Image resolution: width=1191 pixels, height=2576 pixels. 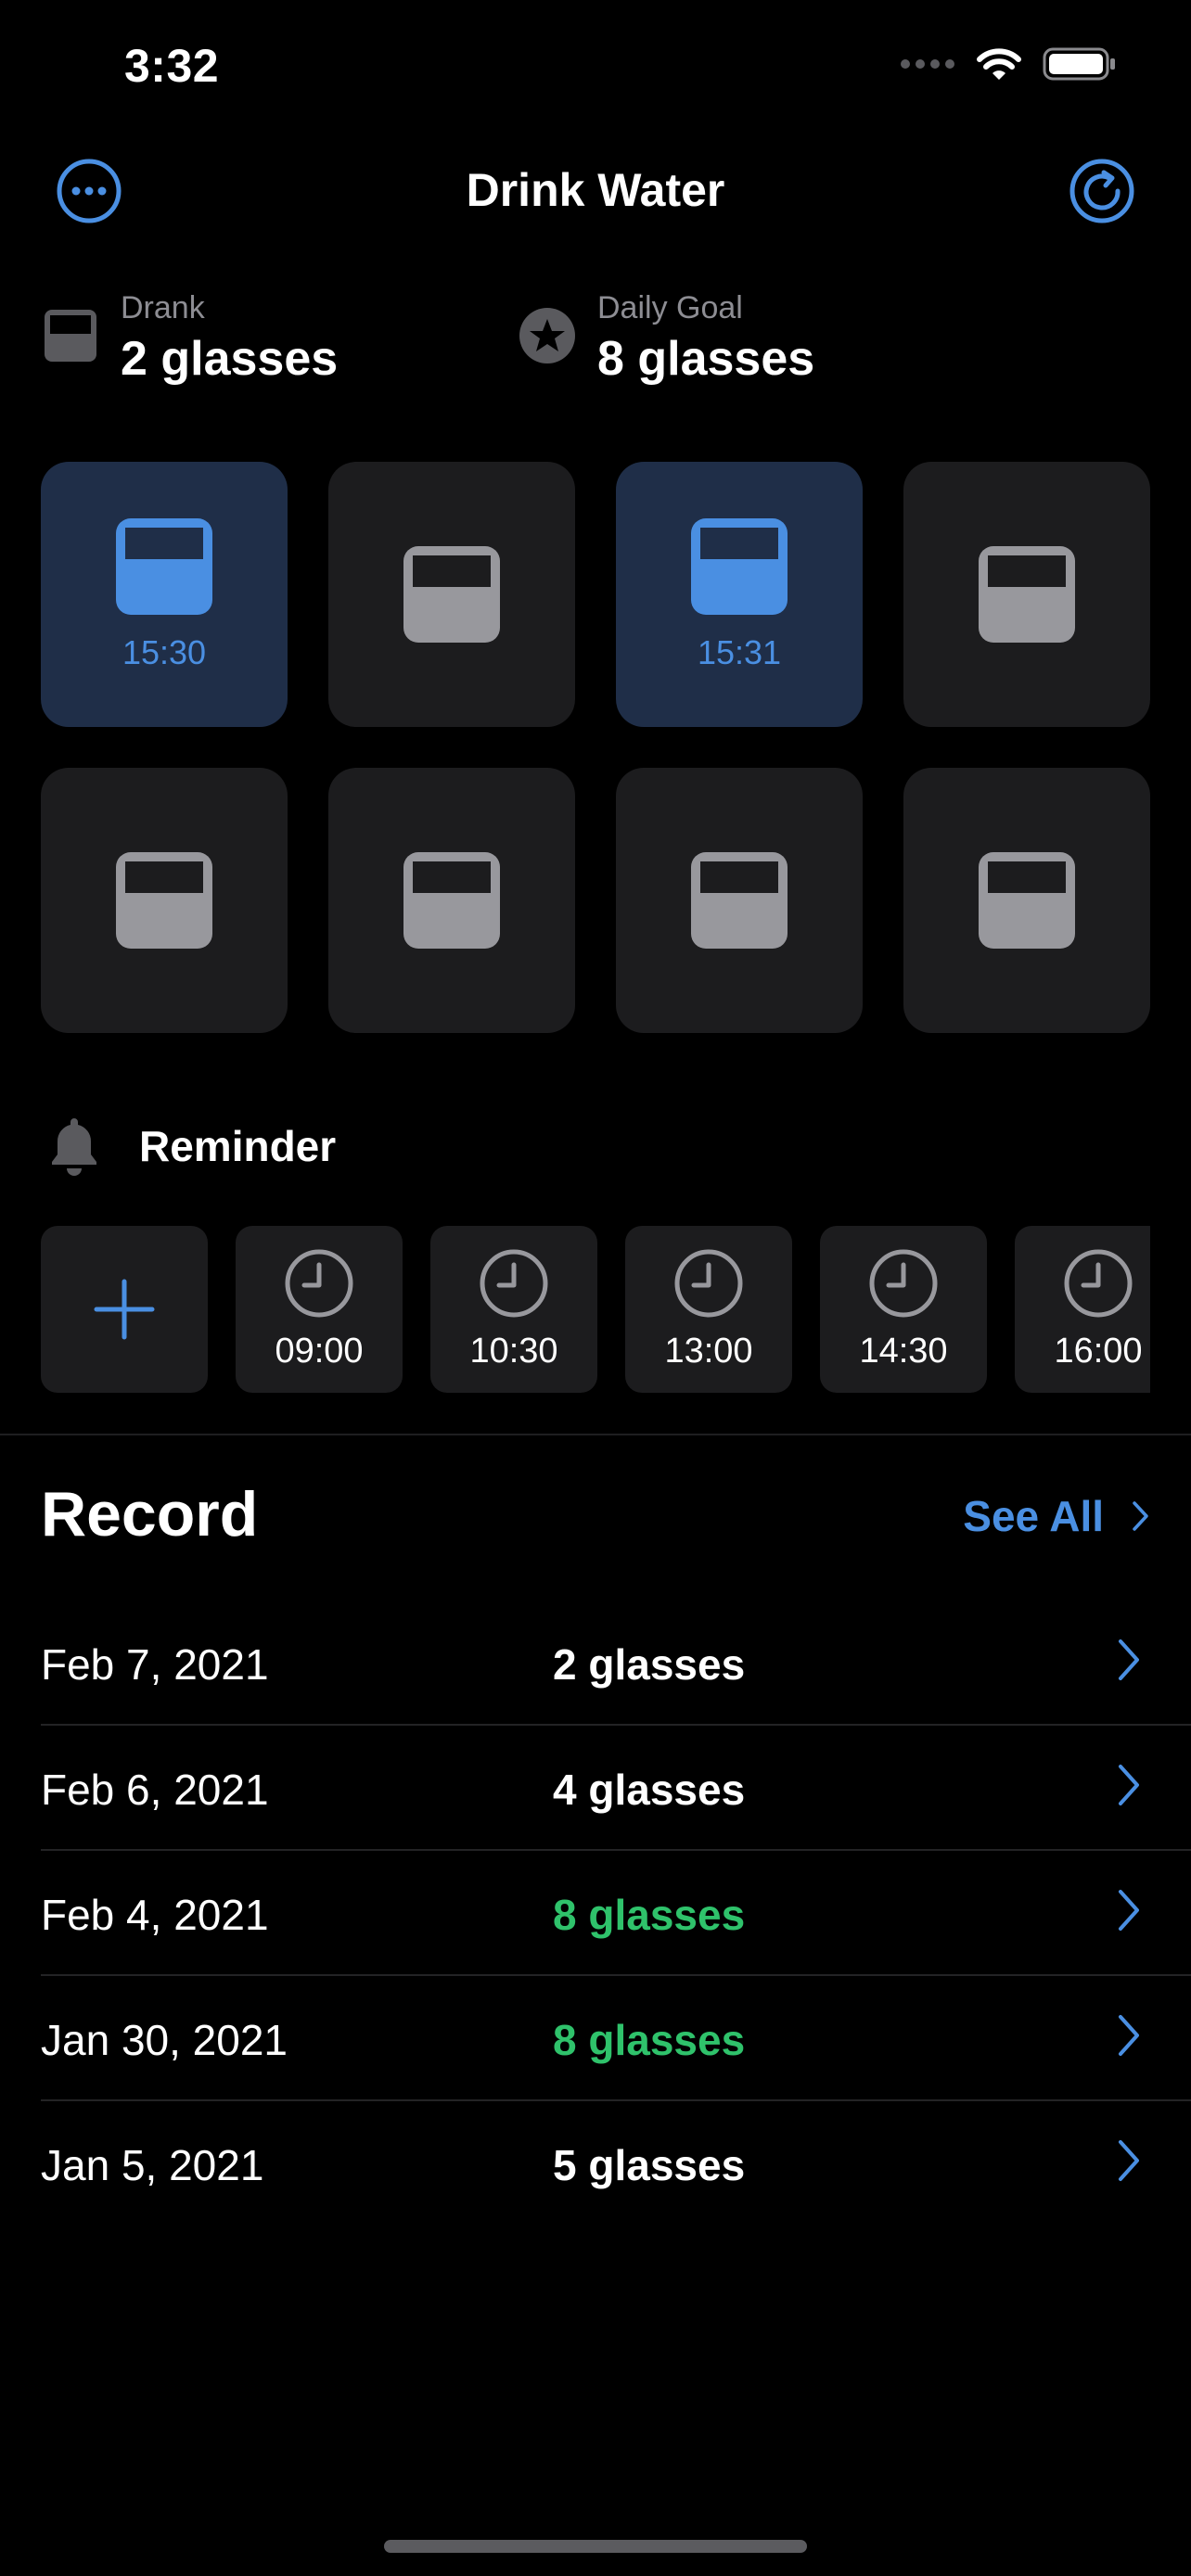 I want to click on star-icon, so click(x=547, y=336).